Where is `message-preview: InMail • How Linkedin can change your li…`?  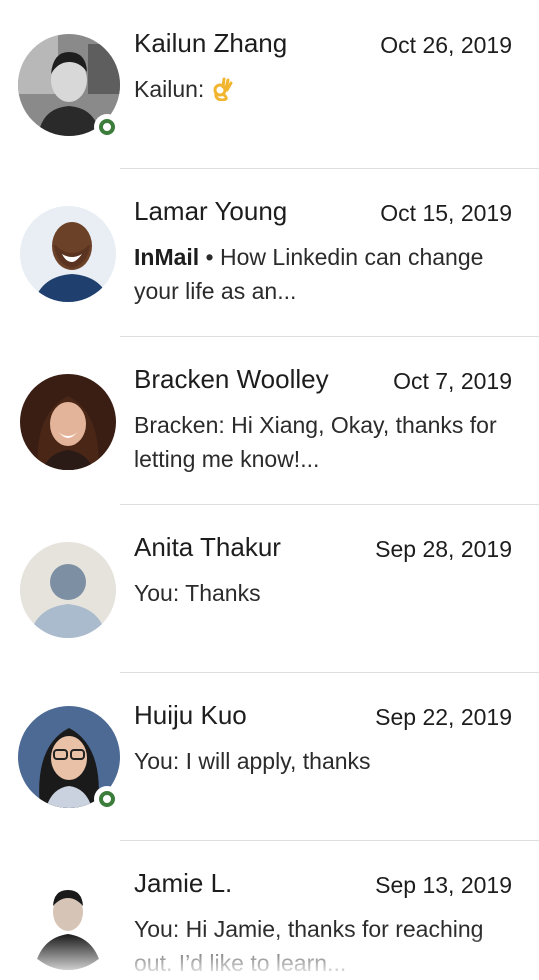
message-preview: InMail • How Linkedin can change your li… is located at coordinates (319, 274).